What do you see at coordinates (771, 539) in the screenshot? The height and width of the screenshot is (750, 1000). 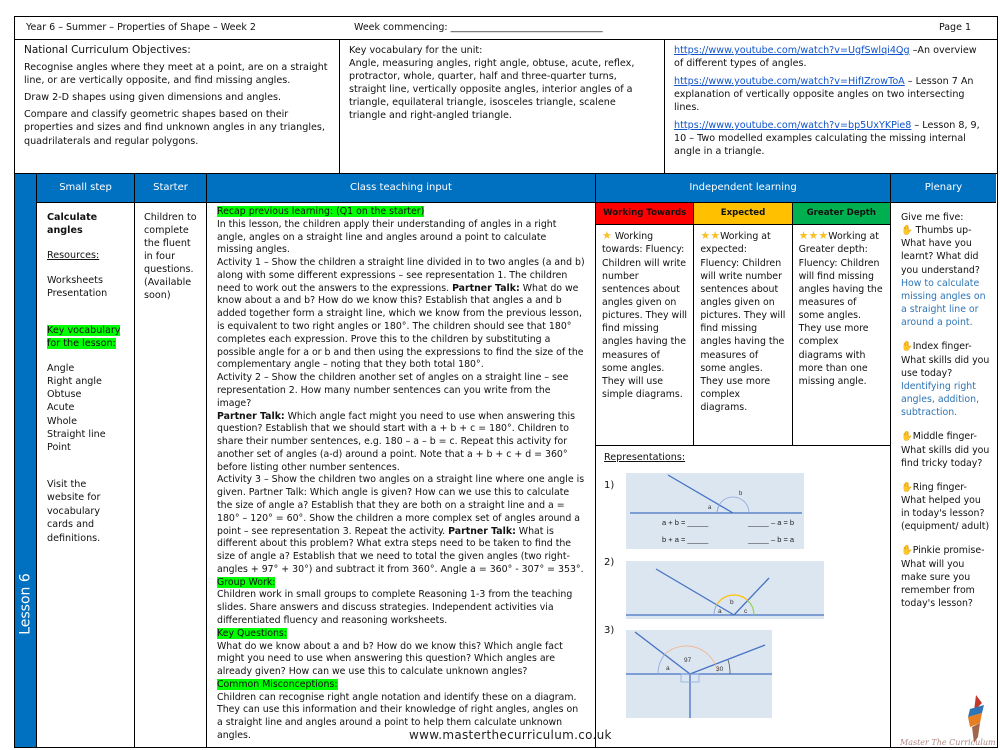 I see `equation: _____ – b = a` at bounding box center [771, 539].